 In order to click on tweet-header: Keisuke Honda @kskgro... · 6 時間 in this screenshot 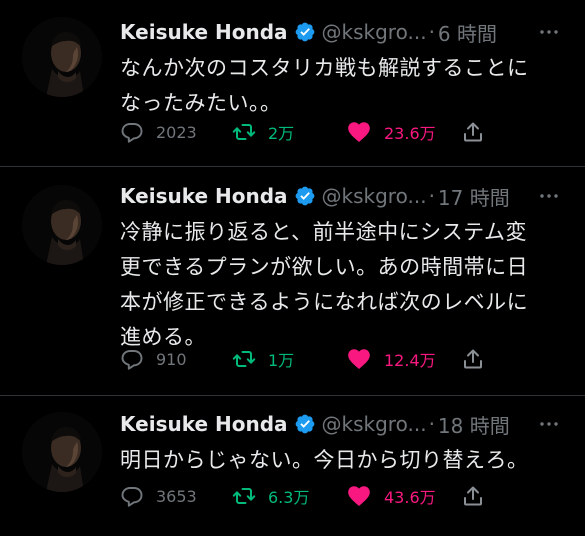, I will do `click(345, 32)`.